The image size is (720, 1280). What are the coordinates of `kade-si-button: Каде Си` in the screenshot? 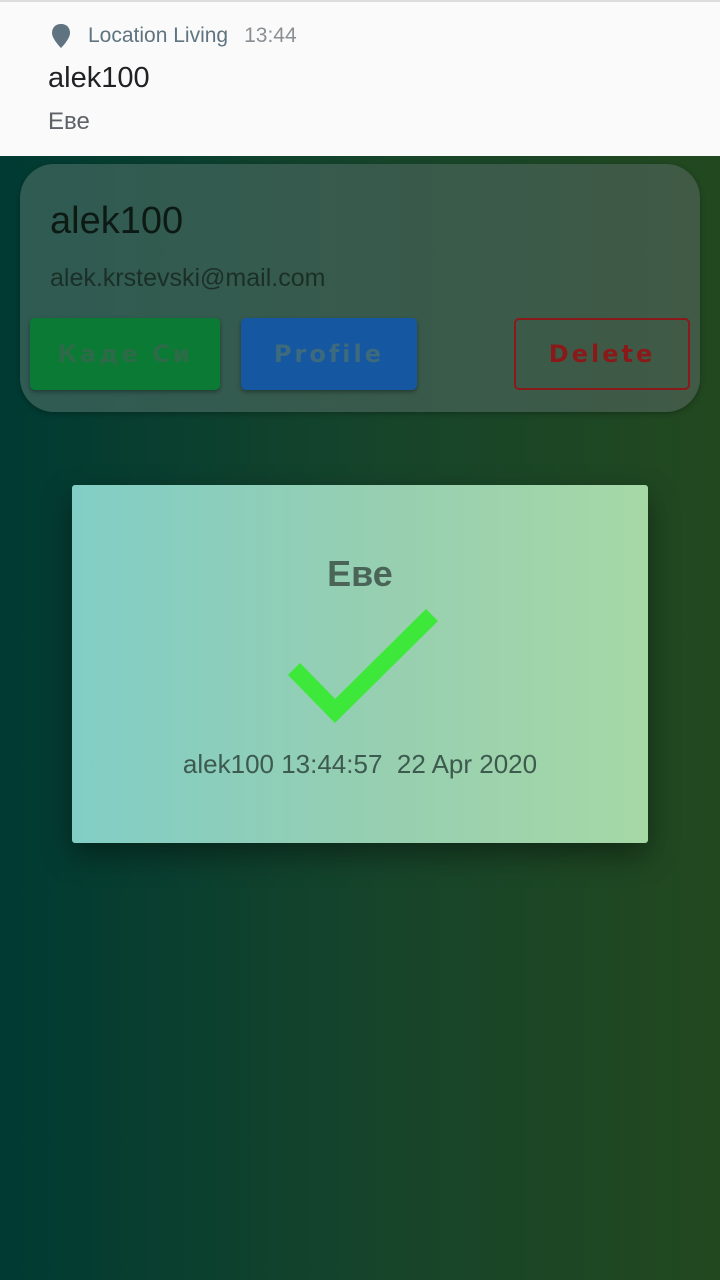 It's located at (125, 354).